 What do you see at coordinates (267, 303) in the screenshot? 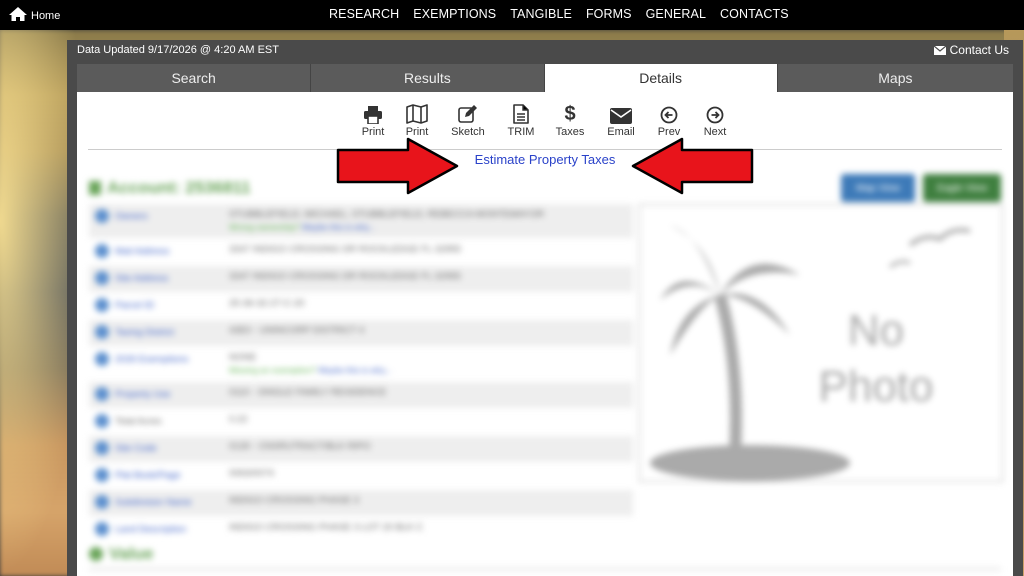
I see `row-value: 25-36-32-27-C-20` at bounding box center [267, 303].